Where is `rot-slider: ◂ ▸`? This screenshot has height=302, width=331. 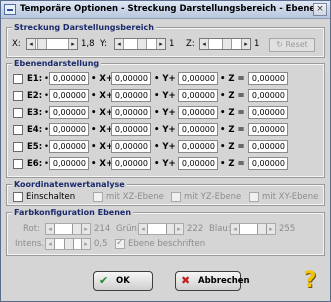
rot-slider: ◂ ▸ is located at coordinates (68, 229).